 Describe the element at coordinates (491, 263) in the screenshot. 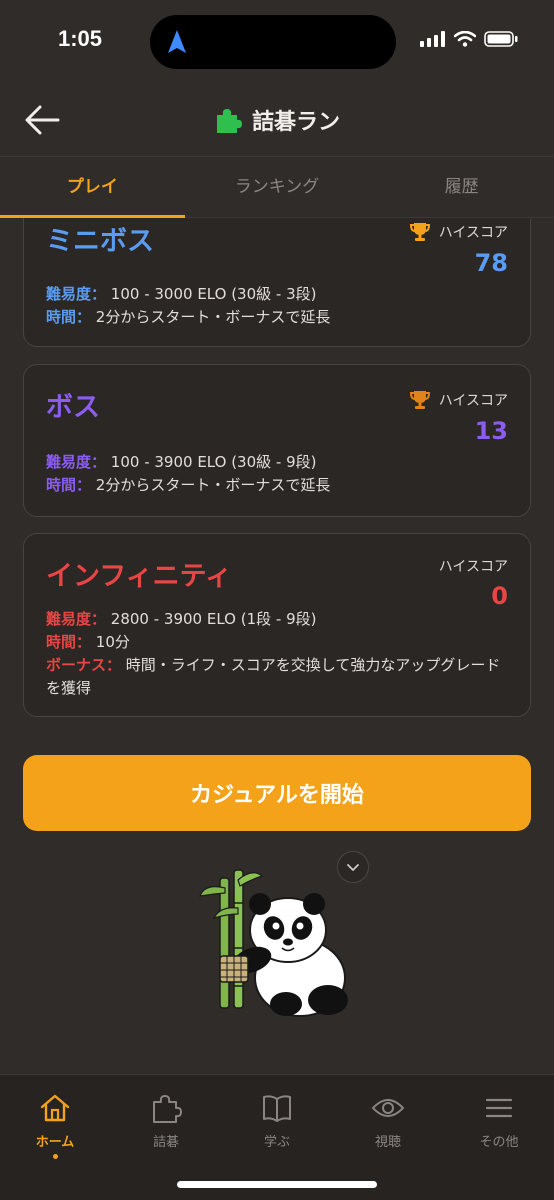

I see `highscore-value: 78` at that location.